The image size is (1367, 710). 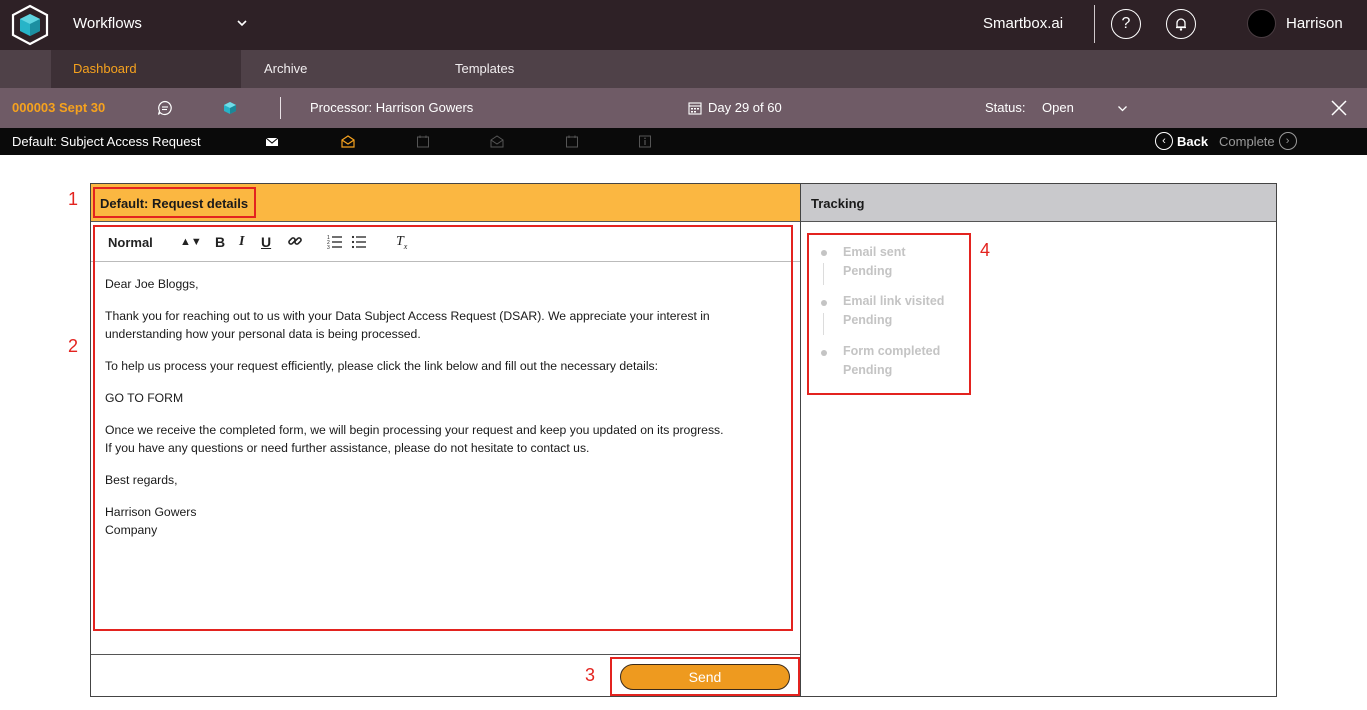 What do you see at coordinates (73, 199) in the screenshot?
I see `annotation-number-1: 1` at bounding box center [73, 199].